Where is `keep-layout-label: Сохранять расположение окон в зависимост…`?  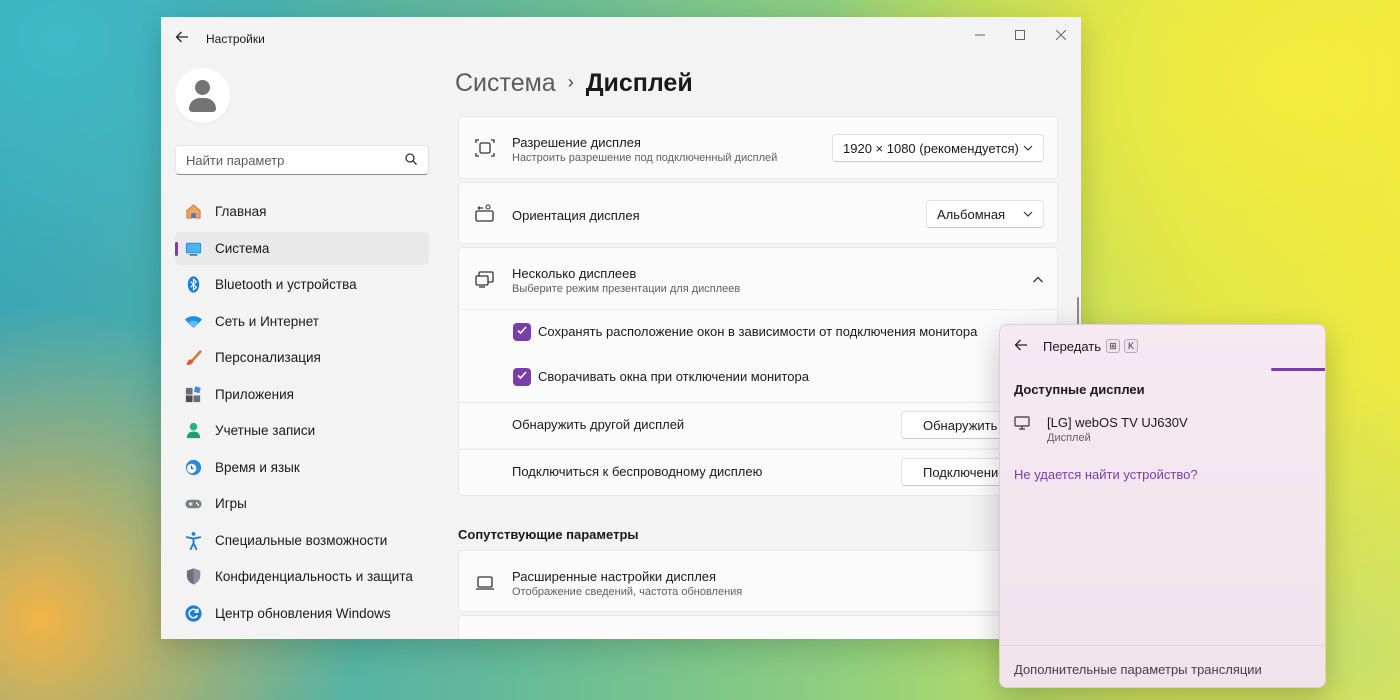
keep-layout-label: Сохранять расположение окон в зависимост… is located at coordinates (758, 331).